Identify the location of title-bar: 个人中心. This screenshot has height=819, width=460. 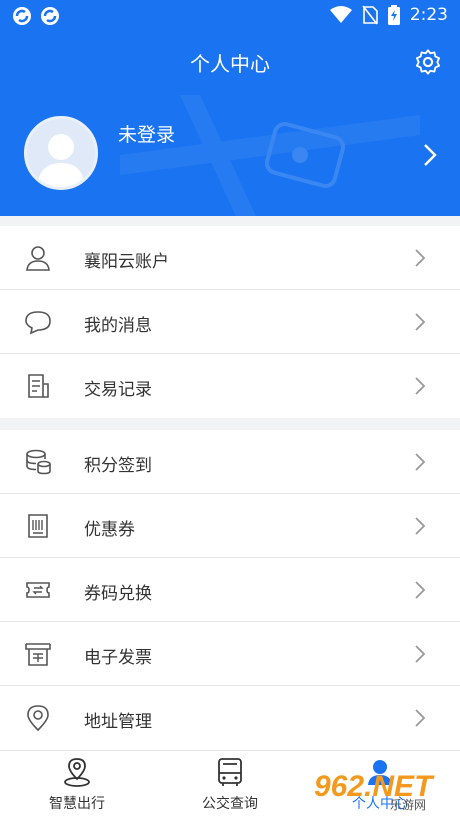
(230, 63).